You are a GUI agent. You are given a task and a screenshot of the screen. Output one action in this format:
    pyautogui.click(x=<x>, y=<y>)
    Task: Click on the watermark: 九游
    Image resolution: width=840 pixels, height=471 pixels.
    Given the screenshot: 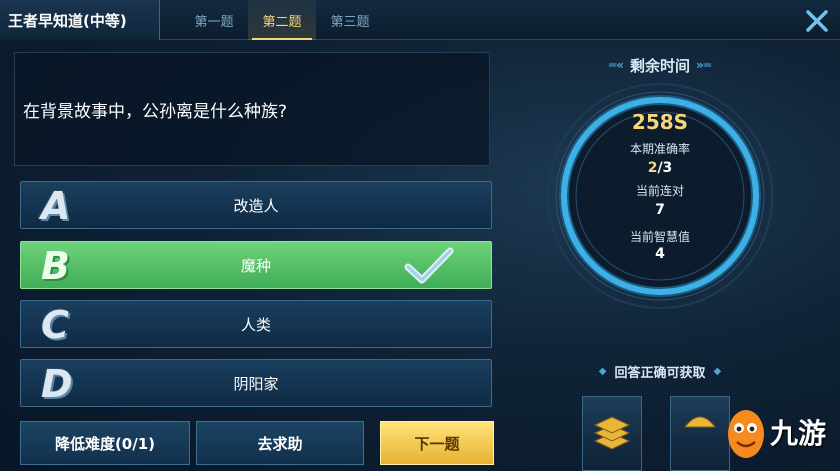 What is the action you would take?
    pyautogui.click(x=782, y=435)
    